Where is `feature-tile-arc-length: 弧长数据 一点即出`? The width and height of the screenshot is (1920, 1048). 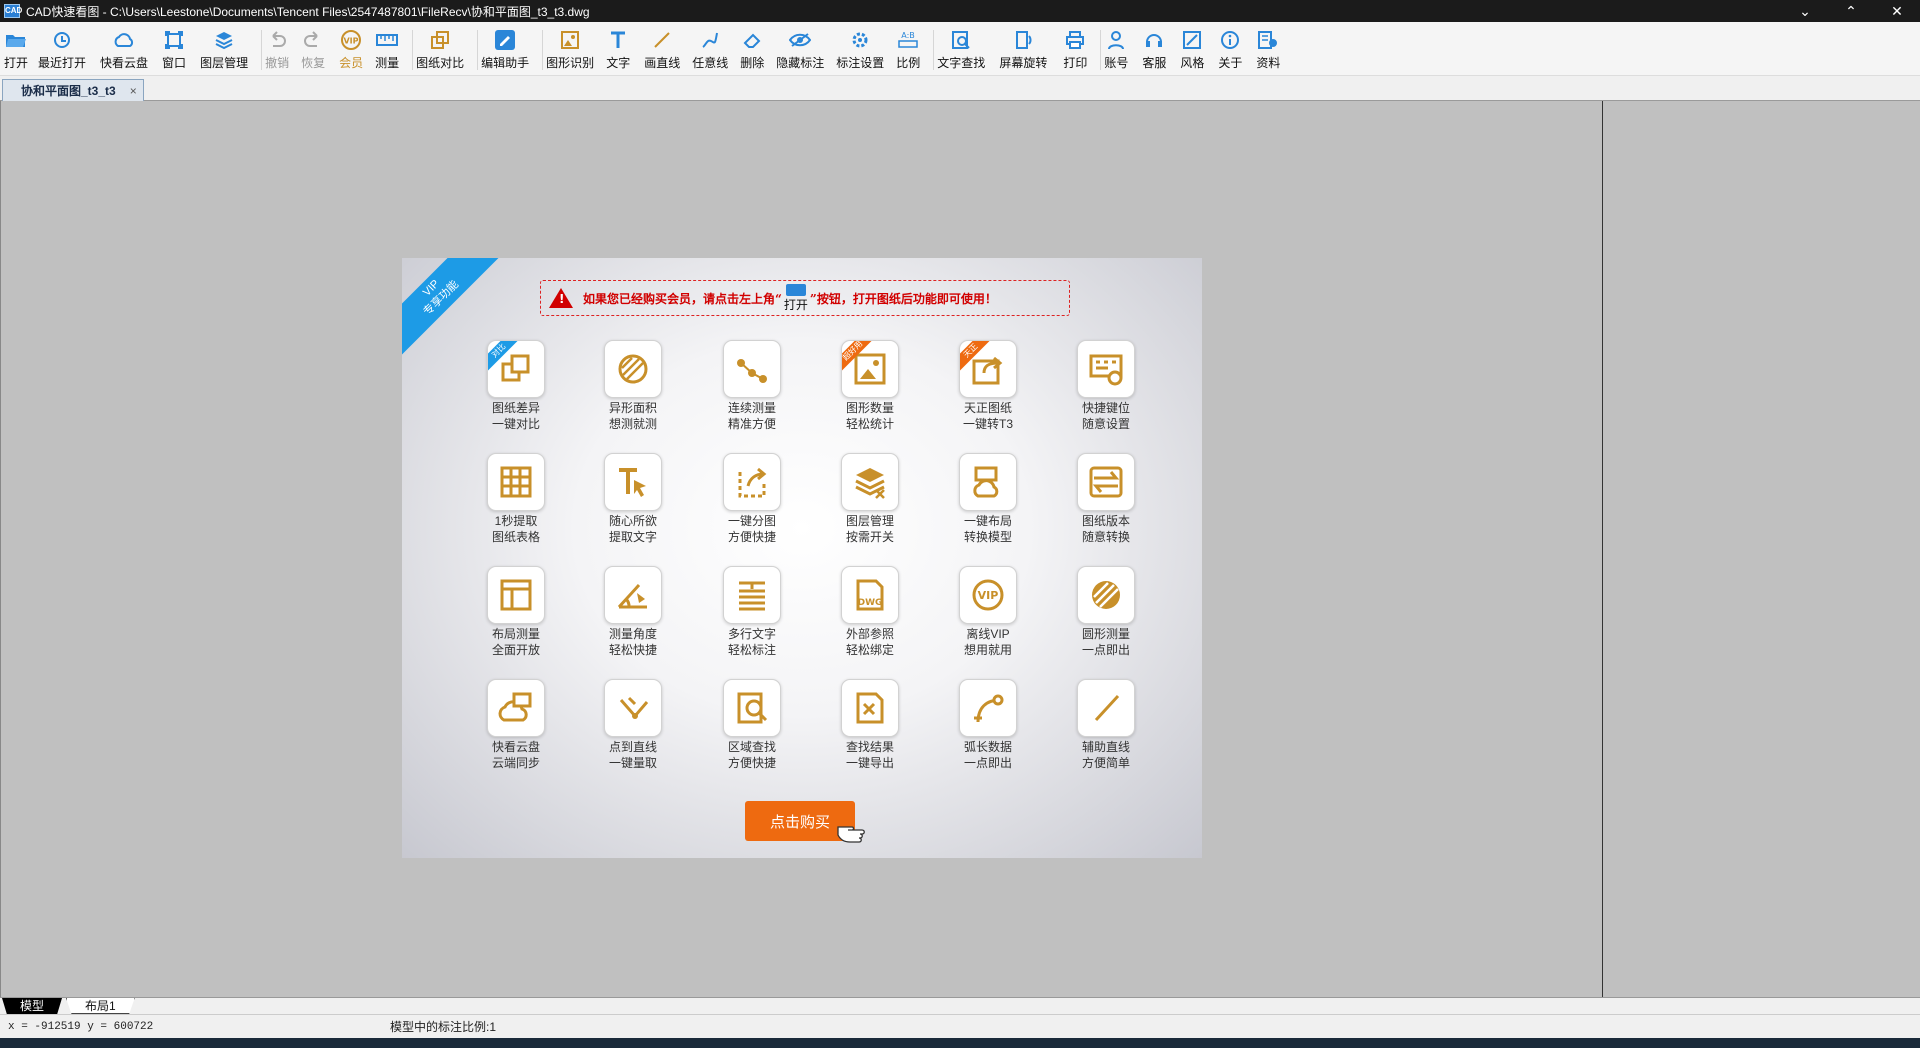 feature-tile-arc-length: 弧长数据 一点即出 is located at coordinates (988, 725).